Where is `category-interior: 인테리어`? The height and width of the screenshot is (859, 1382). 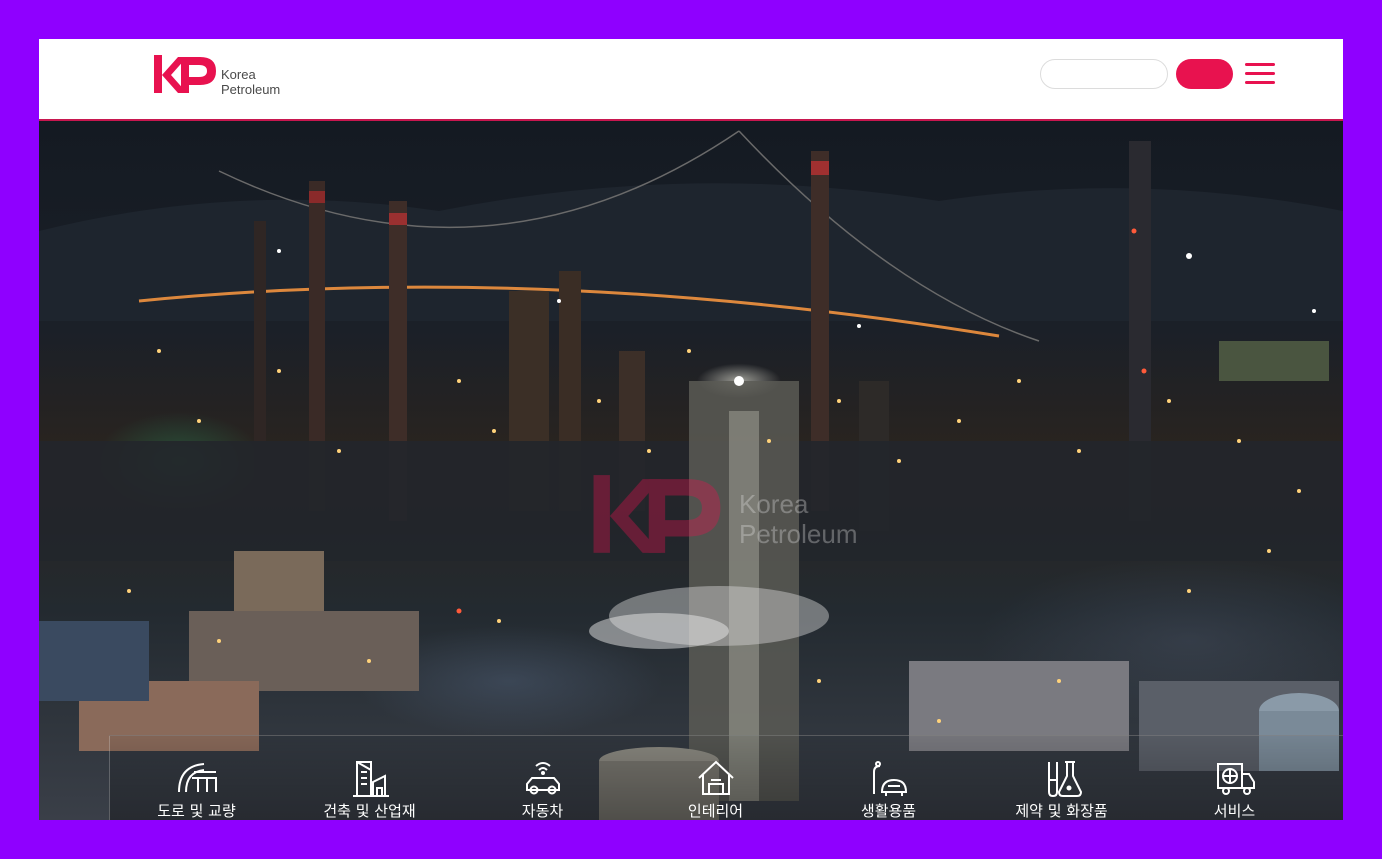
category-interior: 인테리어 is located at coordinates (715, 778).